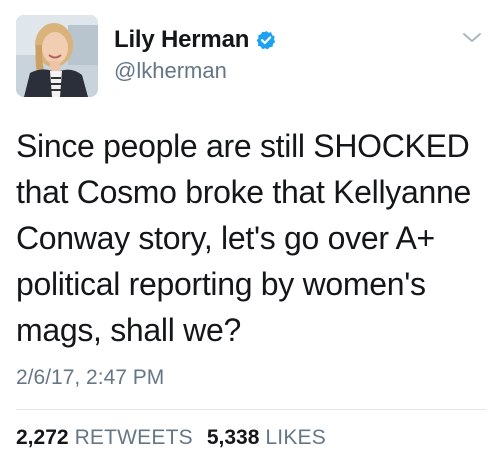 The height and width of the screenshot is (464, 500). Describe the element at coordinates (233, 437) in the screenshot. I see `likes-count: 5,338` at that location.